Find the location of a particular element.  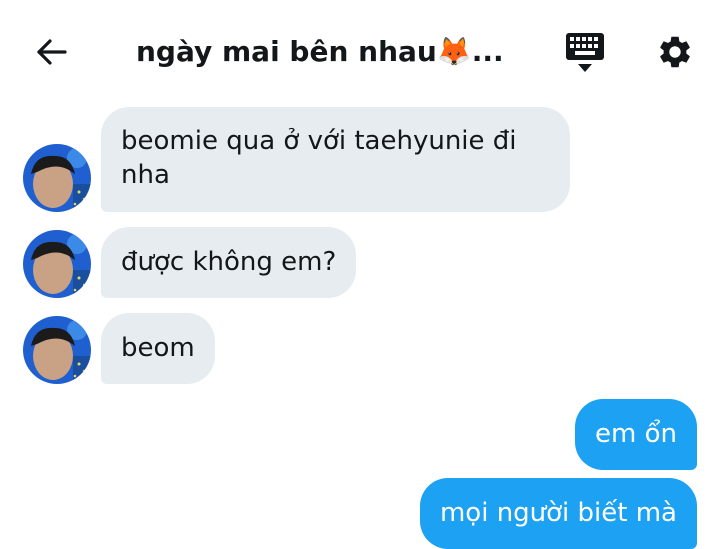

gear-icon is located at coordinates (675, 52).